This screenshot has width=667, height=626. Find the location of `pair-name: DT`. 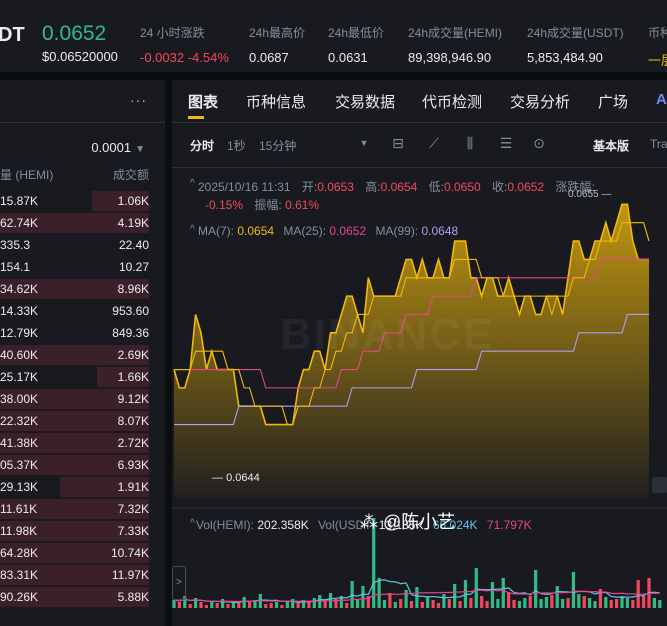

pair-name: DT is located at coordinates (12, 35).